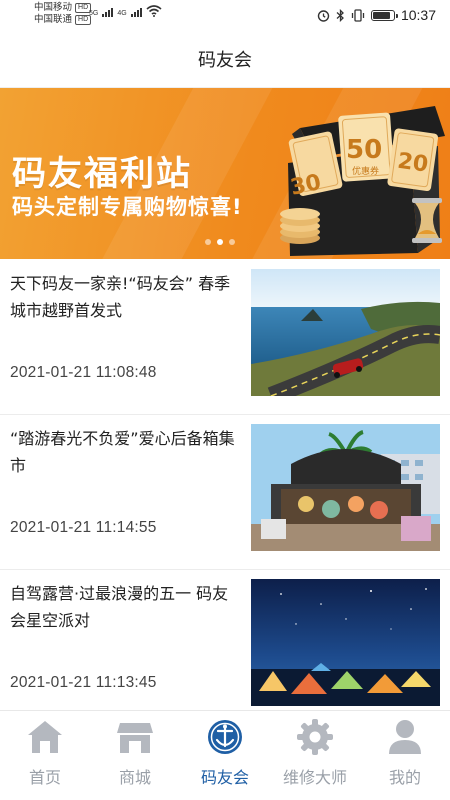 The height and width of the screenshot is (800, 450). I want to click on tab-label: 码友会, so click(224, 777).